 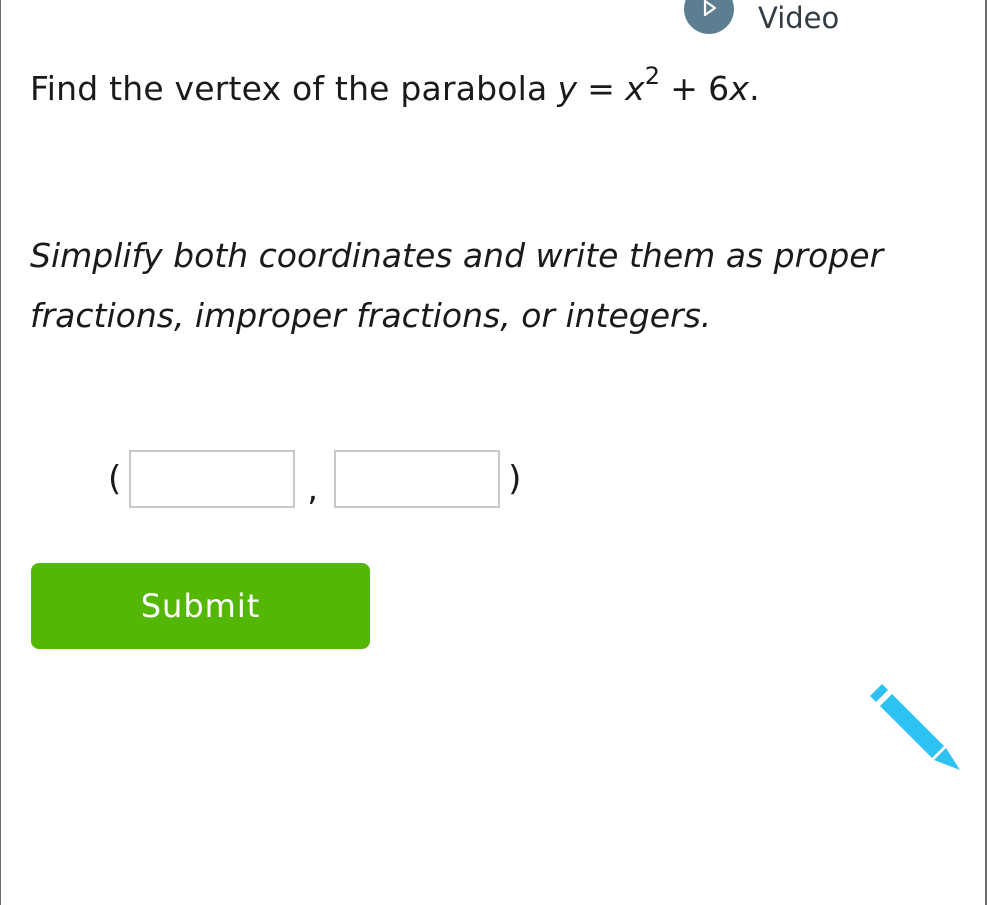 I want to click on left-border, so click(x=0, y=452).